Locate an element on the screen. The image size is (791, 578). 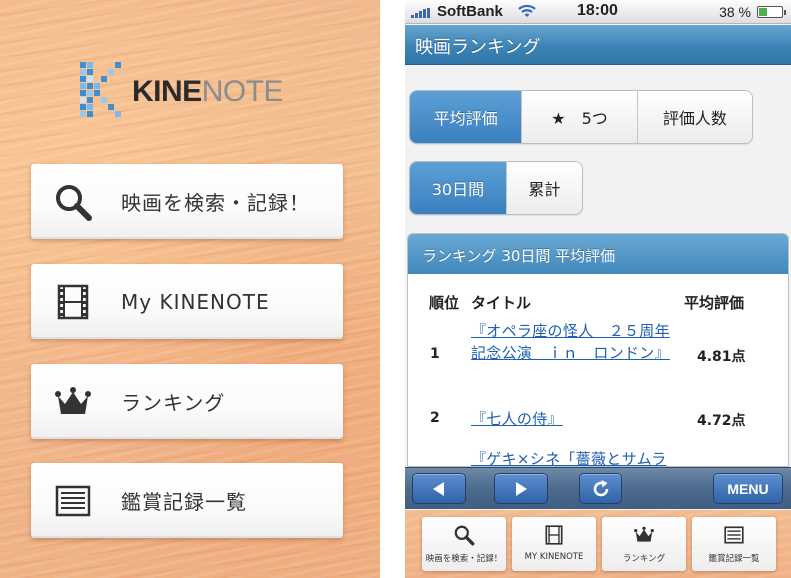
forward-button is located at coordinates (521, 488).